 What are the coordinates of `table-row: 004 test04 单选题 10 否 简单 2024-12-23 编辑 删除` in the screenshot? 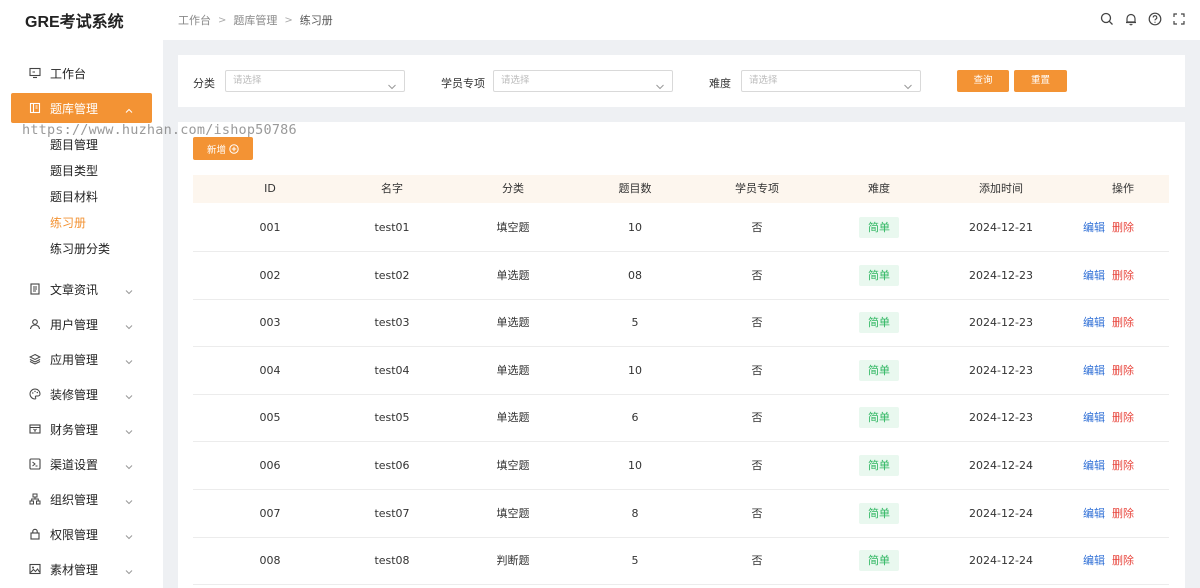 It's located at (681, 371).